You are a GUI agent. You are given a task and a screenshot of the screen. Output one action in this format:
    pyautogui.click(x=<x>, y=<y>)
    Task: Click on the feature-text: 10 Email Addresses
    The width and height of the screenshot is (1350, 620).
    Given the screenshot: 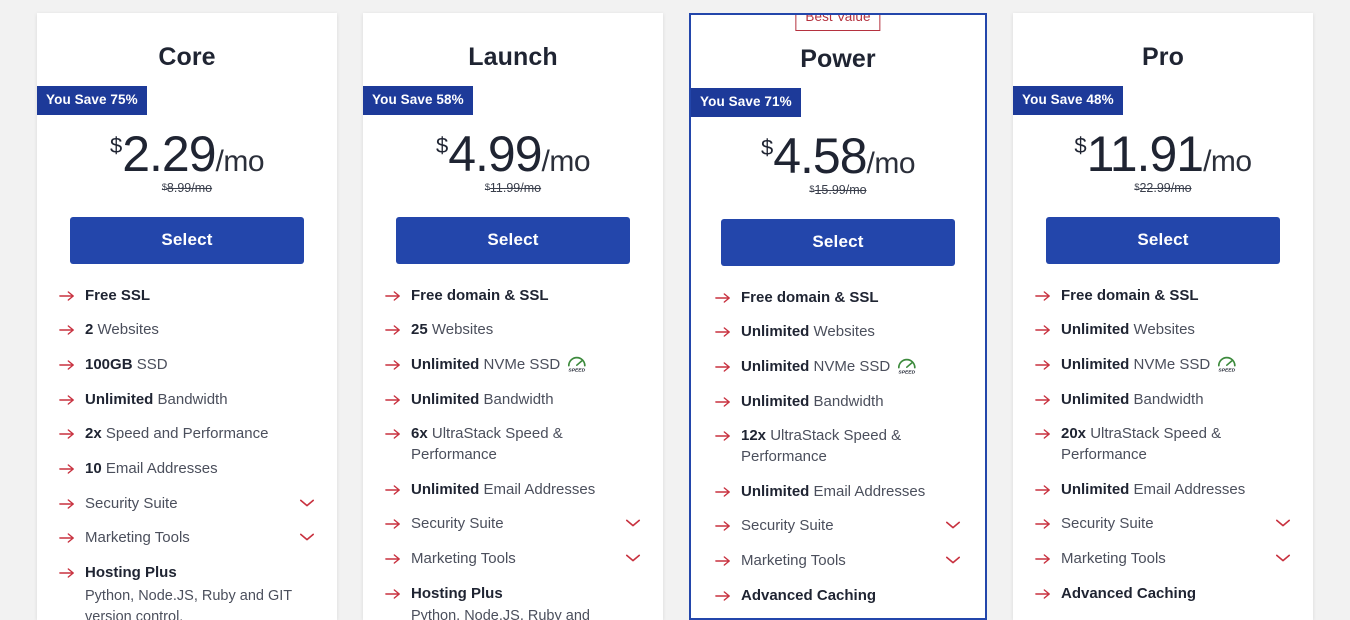 What is the action you would take?
    pyautogui.click(x=200, y=469)
    